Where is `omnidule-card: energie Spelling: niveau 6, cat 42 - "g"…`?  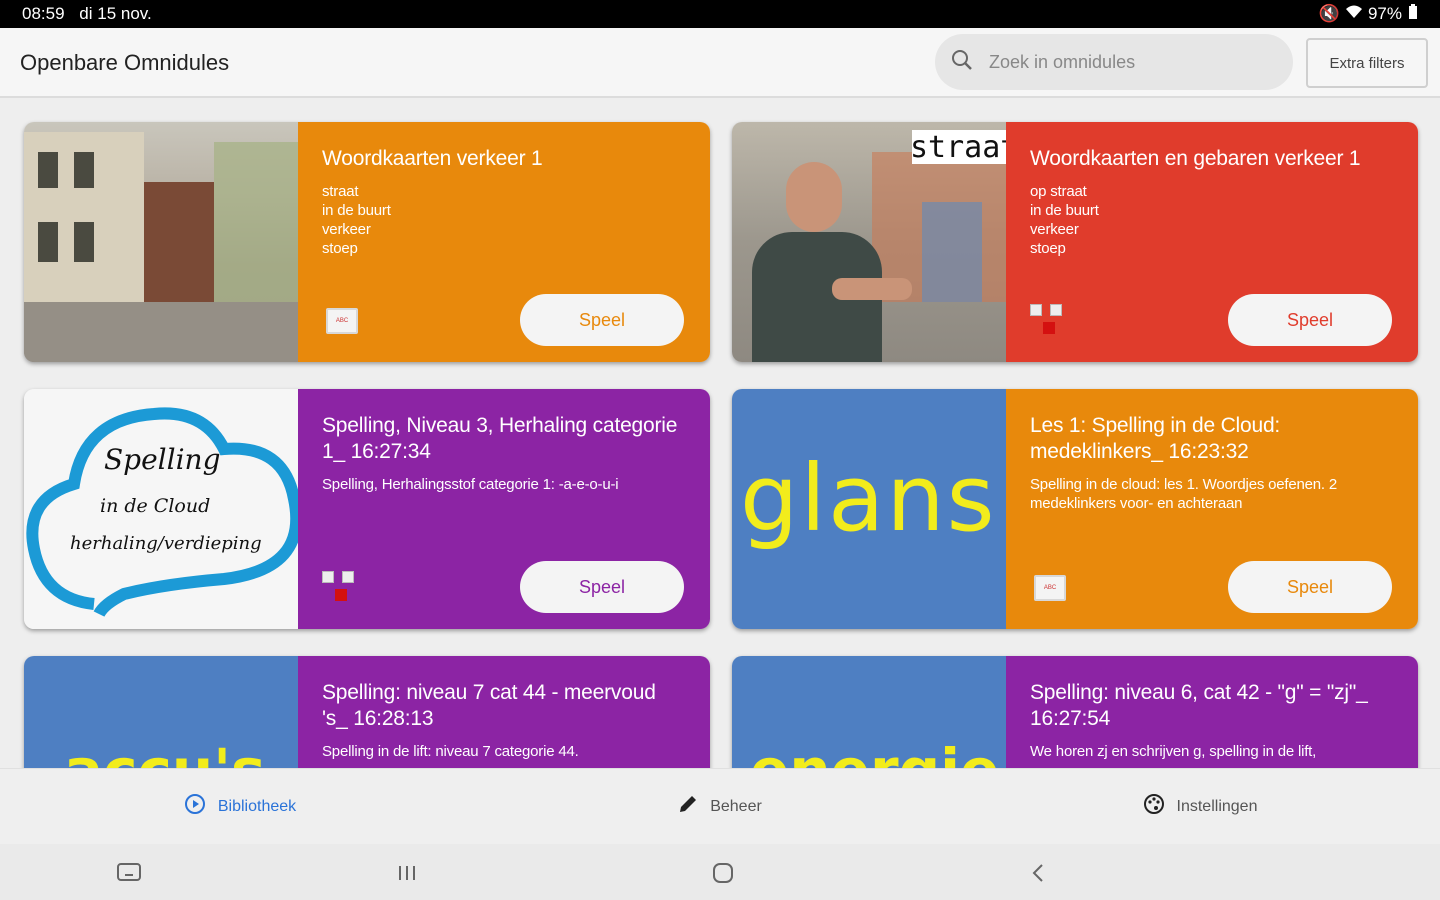 omnidule-card: energie Spelling: niveau 6, cat 42 - "g"… is located at coordinates (1075, 712).